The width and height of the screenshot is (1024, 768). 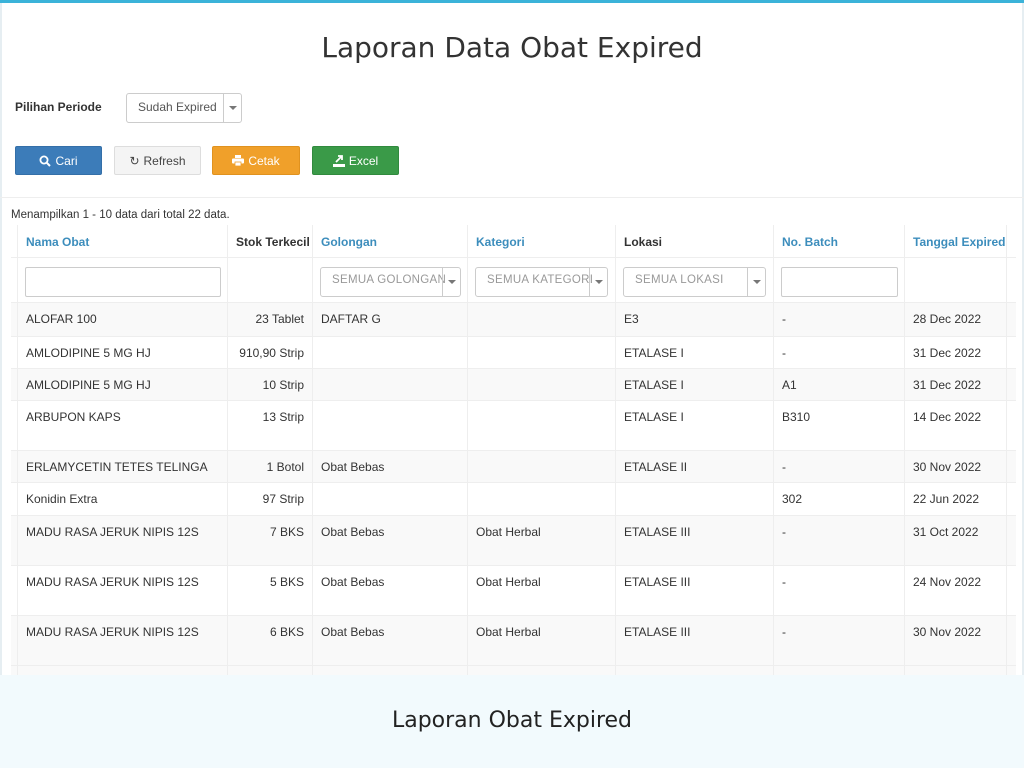 I want to click on kategori-filter-select: SEMUA KATEGORI, so click(x=541, y=282).